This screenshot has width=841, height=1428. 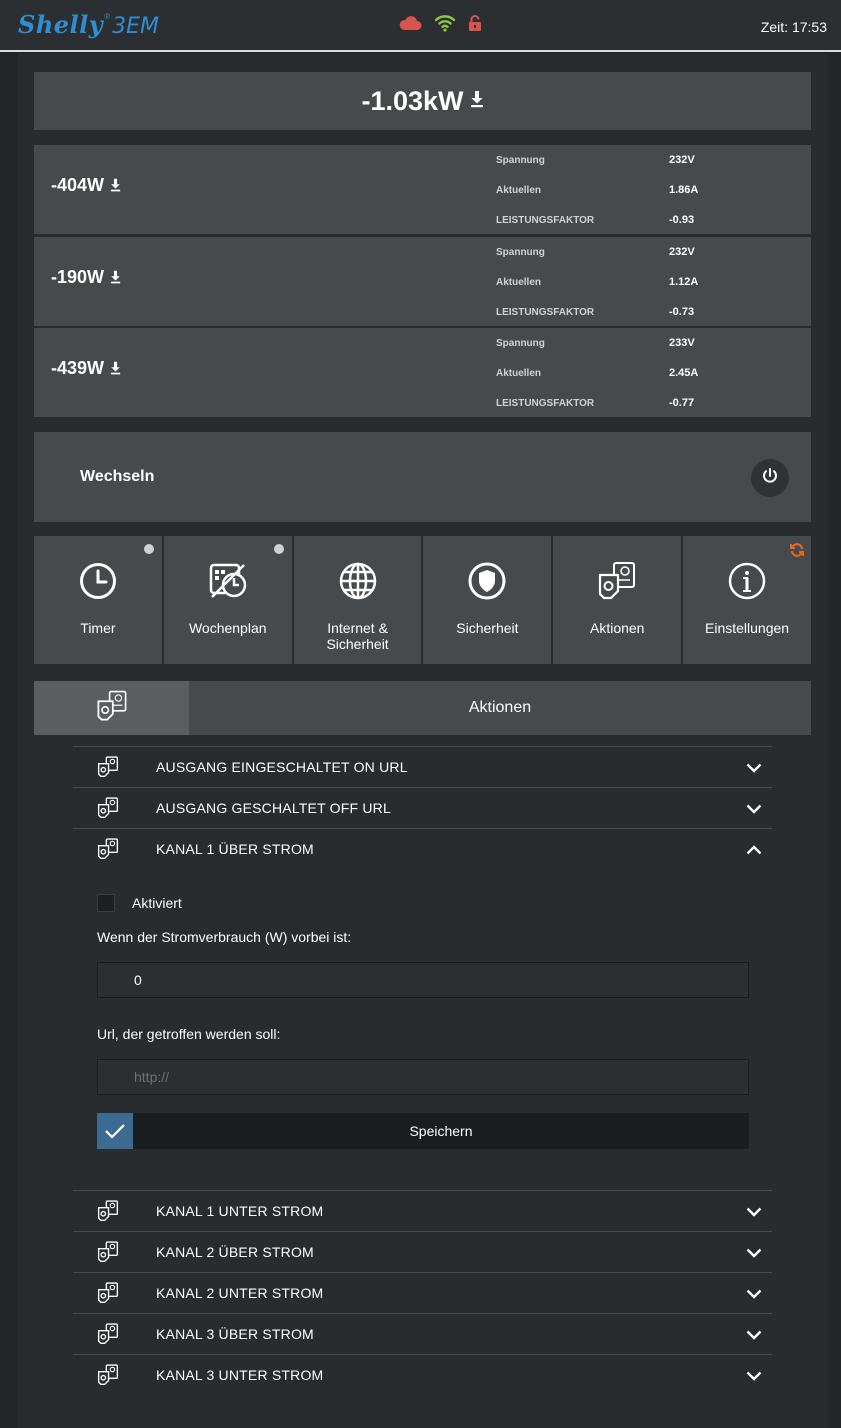 I want to click on clock-display: Zeit: 17:53, so click(x=793, y=27).